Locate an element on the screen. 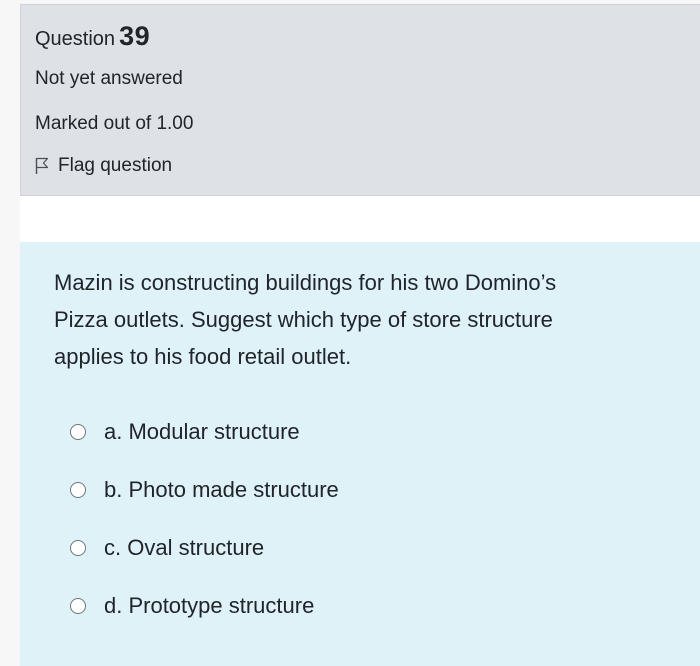  question-state: Not yet answered is located at coordinates (109, 78).